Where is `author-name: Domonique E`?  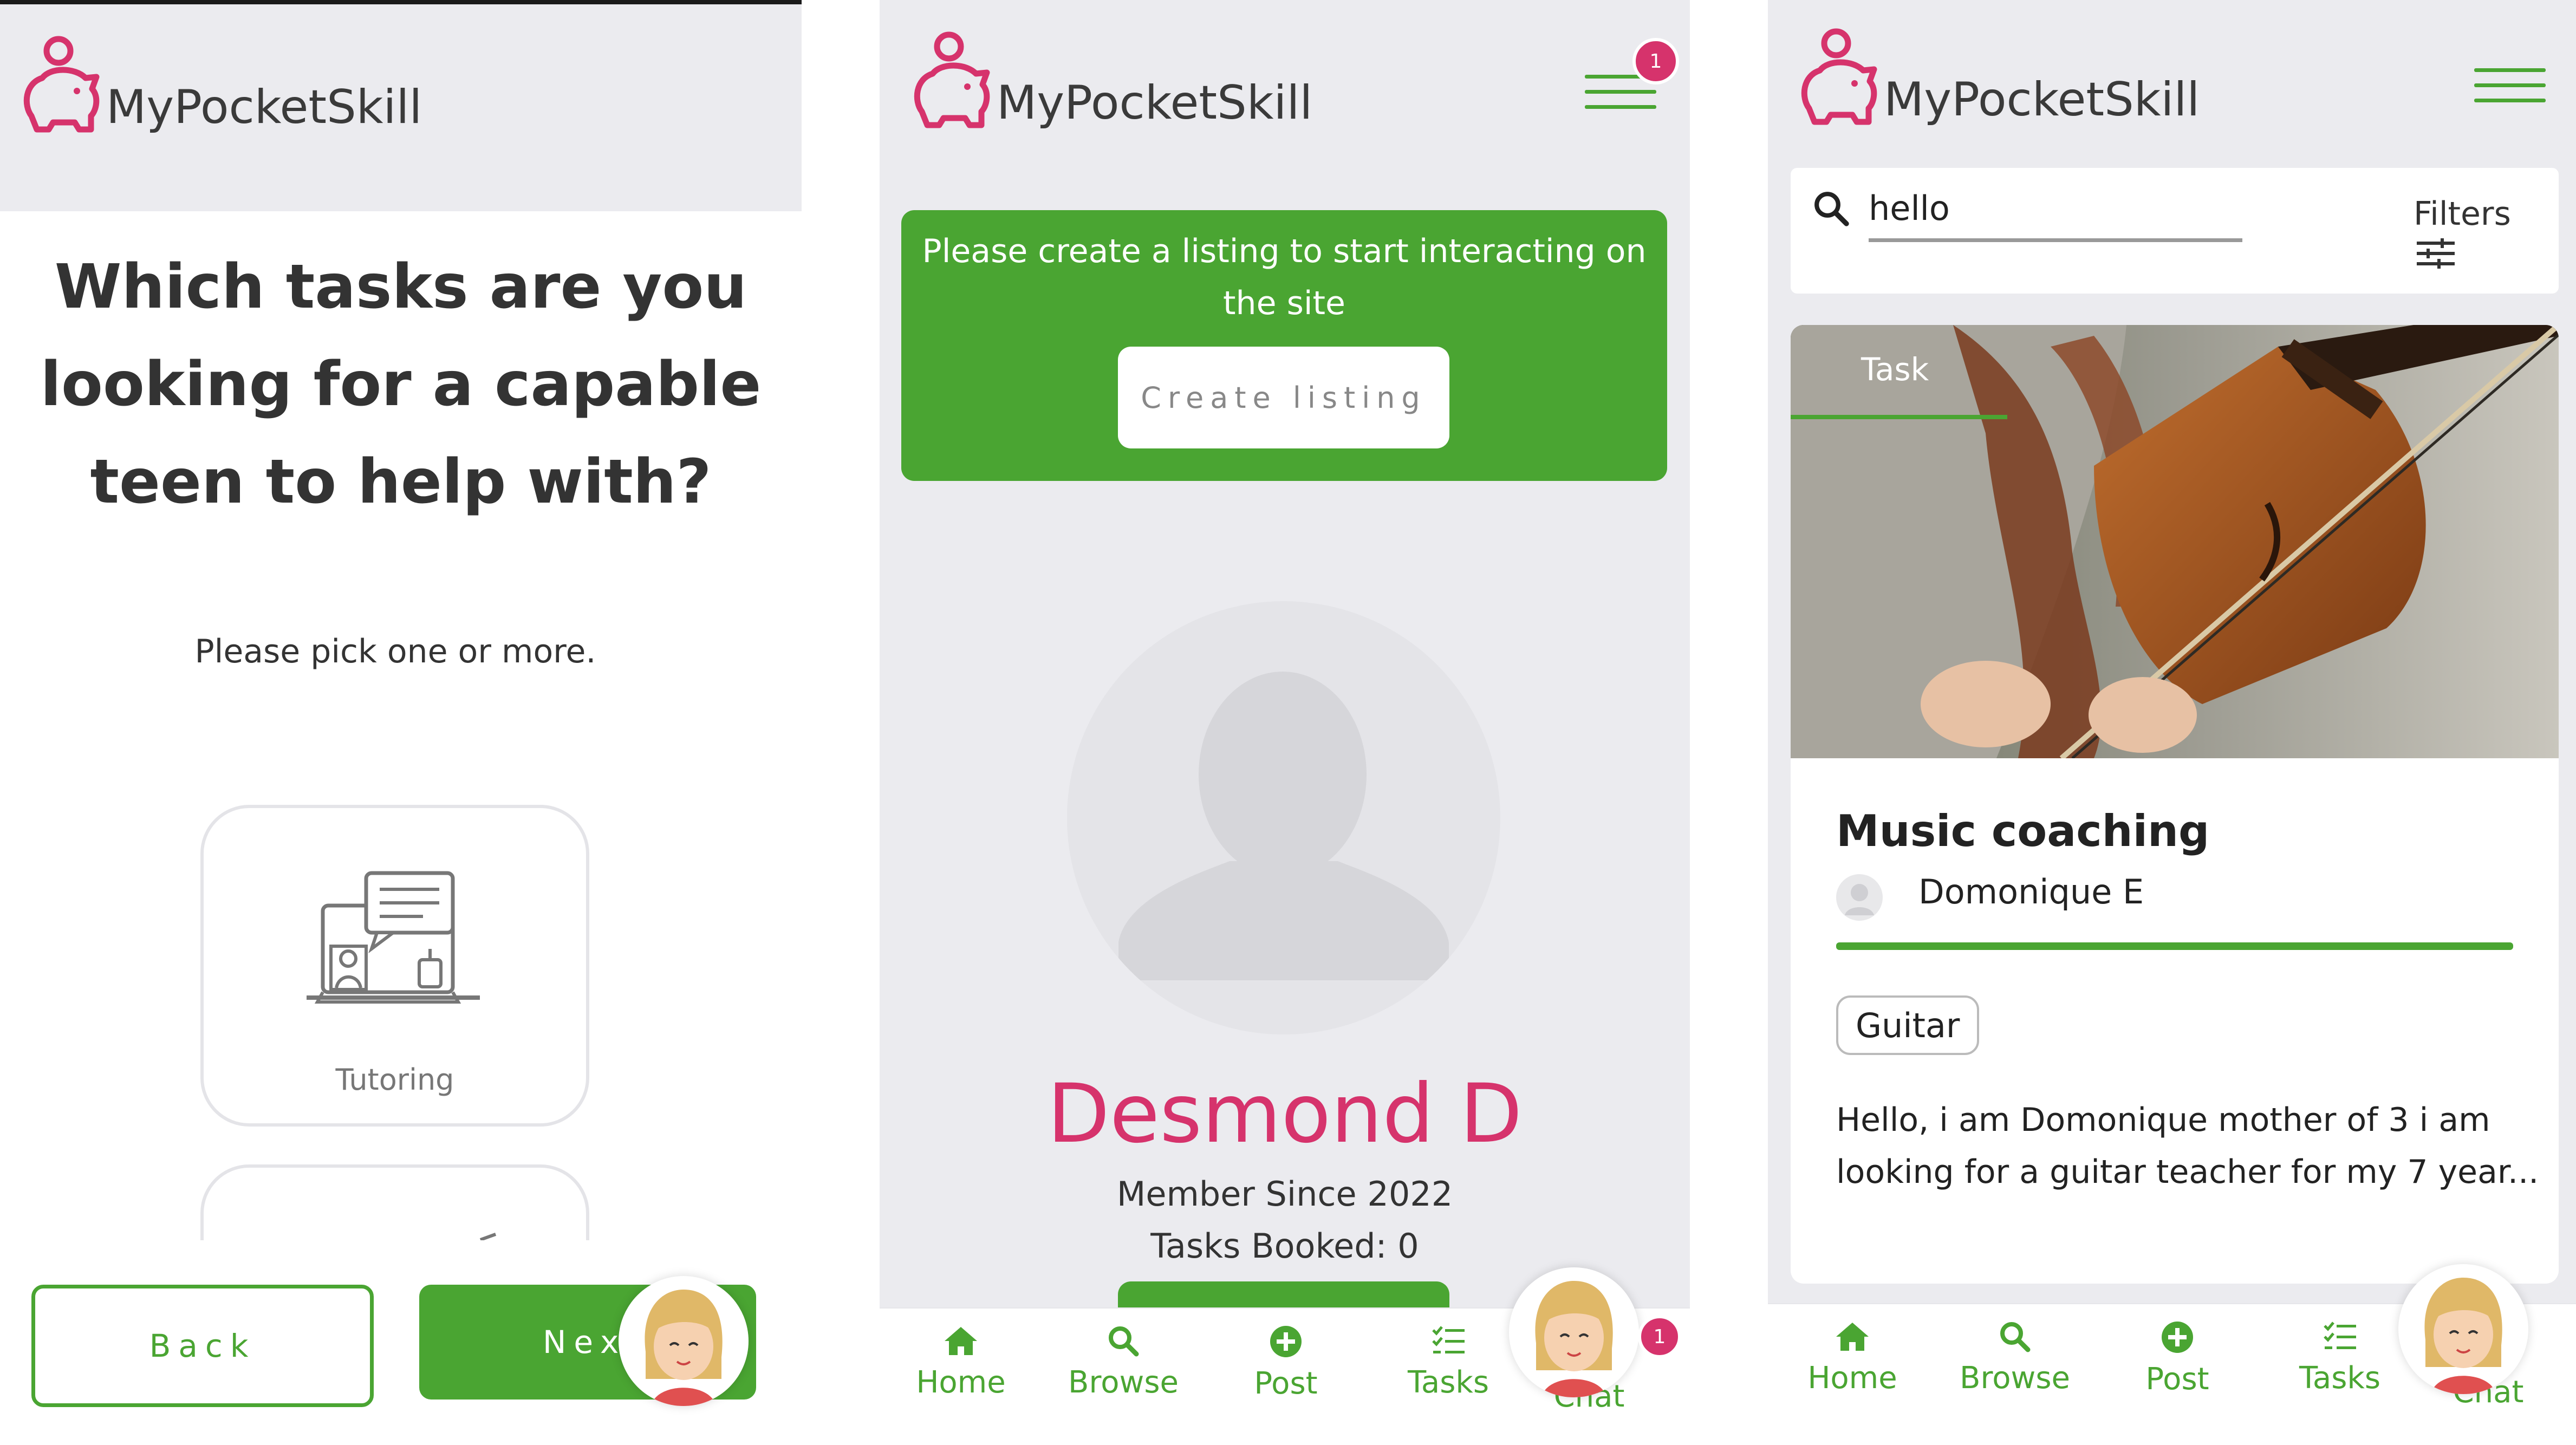
author-name: Domonique E is located at coordinates (2031, 892).